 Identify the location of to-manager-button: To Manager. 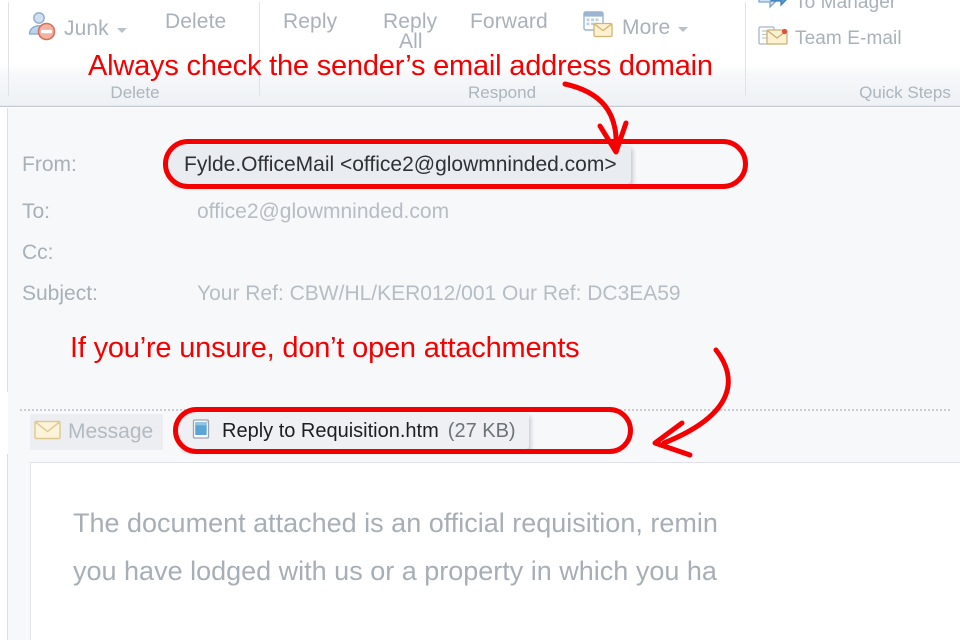
(826, 9).